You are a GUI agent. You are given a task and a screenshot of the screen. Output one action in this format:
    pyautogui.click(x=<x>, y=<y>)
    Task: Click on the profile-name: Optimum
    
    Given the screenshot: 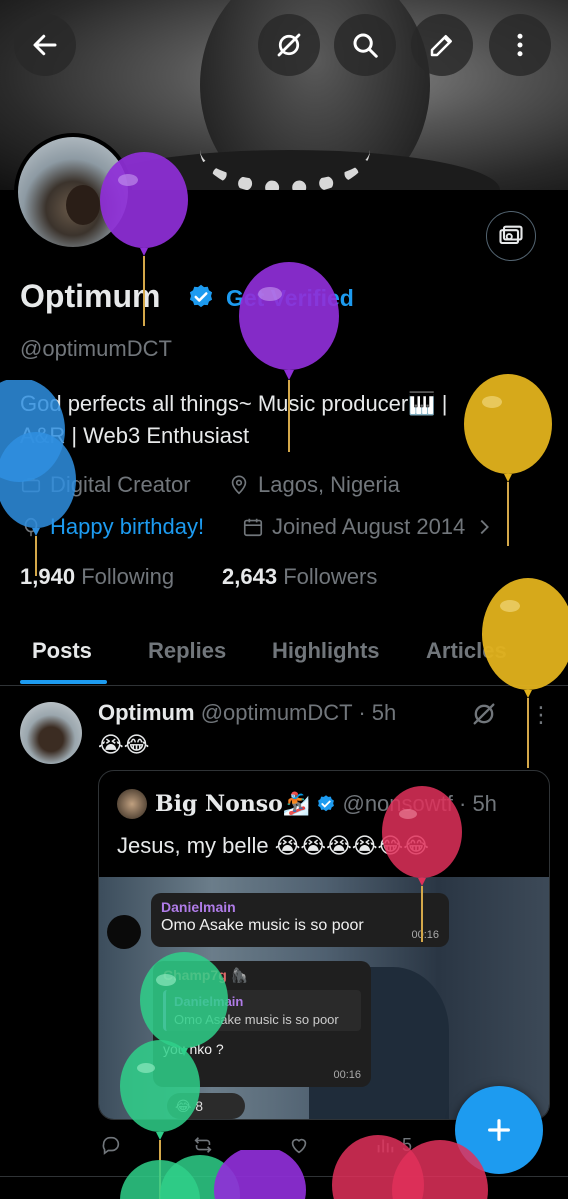 What is the action you would take?
    pyautogui.click(x=90, y=296)
    